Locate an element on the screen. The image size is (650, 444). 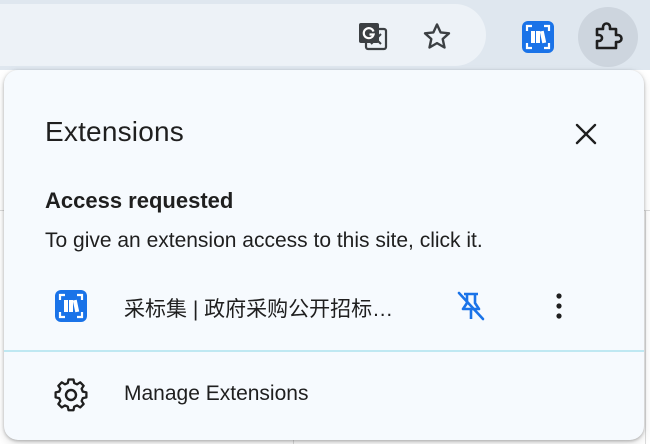
extension-name: 采标集 | 政府采购公开招标信息 is located at coordinates (269, 309).